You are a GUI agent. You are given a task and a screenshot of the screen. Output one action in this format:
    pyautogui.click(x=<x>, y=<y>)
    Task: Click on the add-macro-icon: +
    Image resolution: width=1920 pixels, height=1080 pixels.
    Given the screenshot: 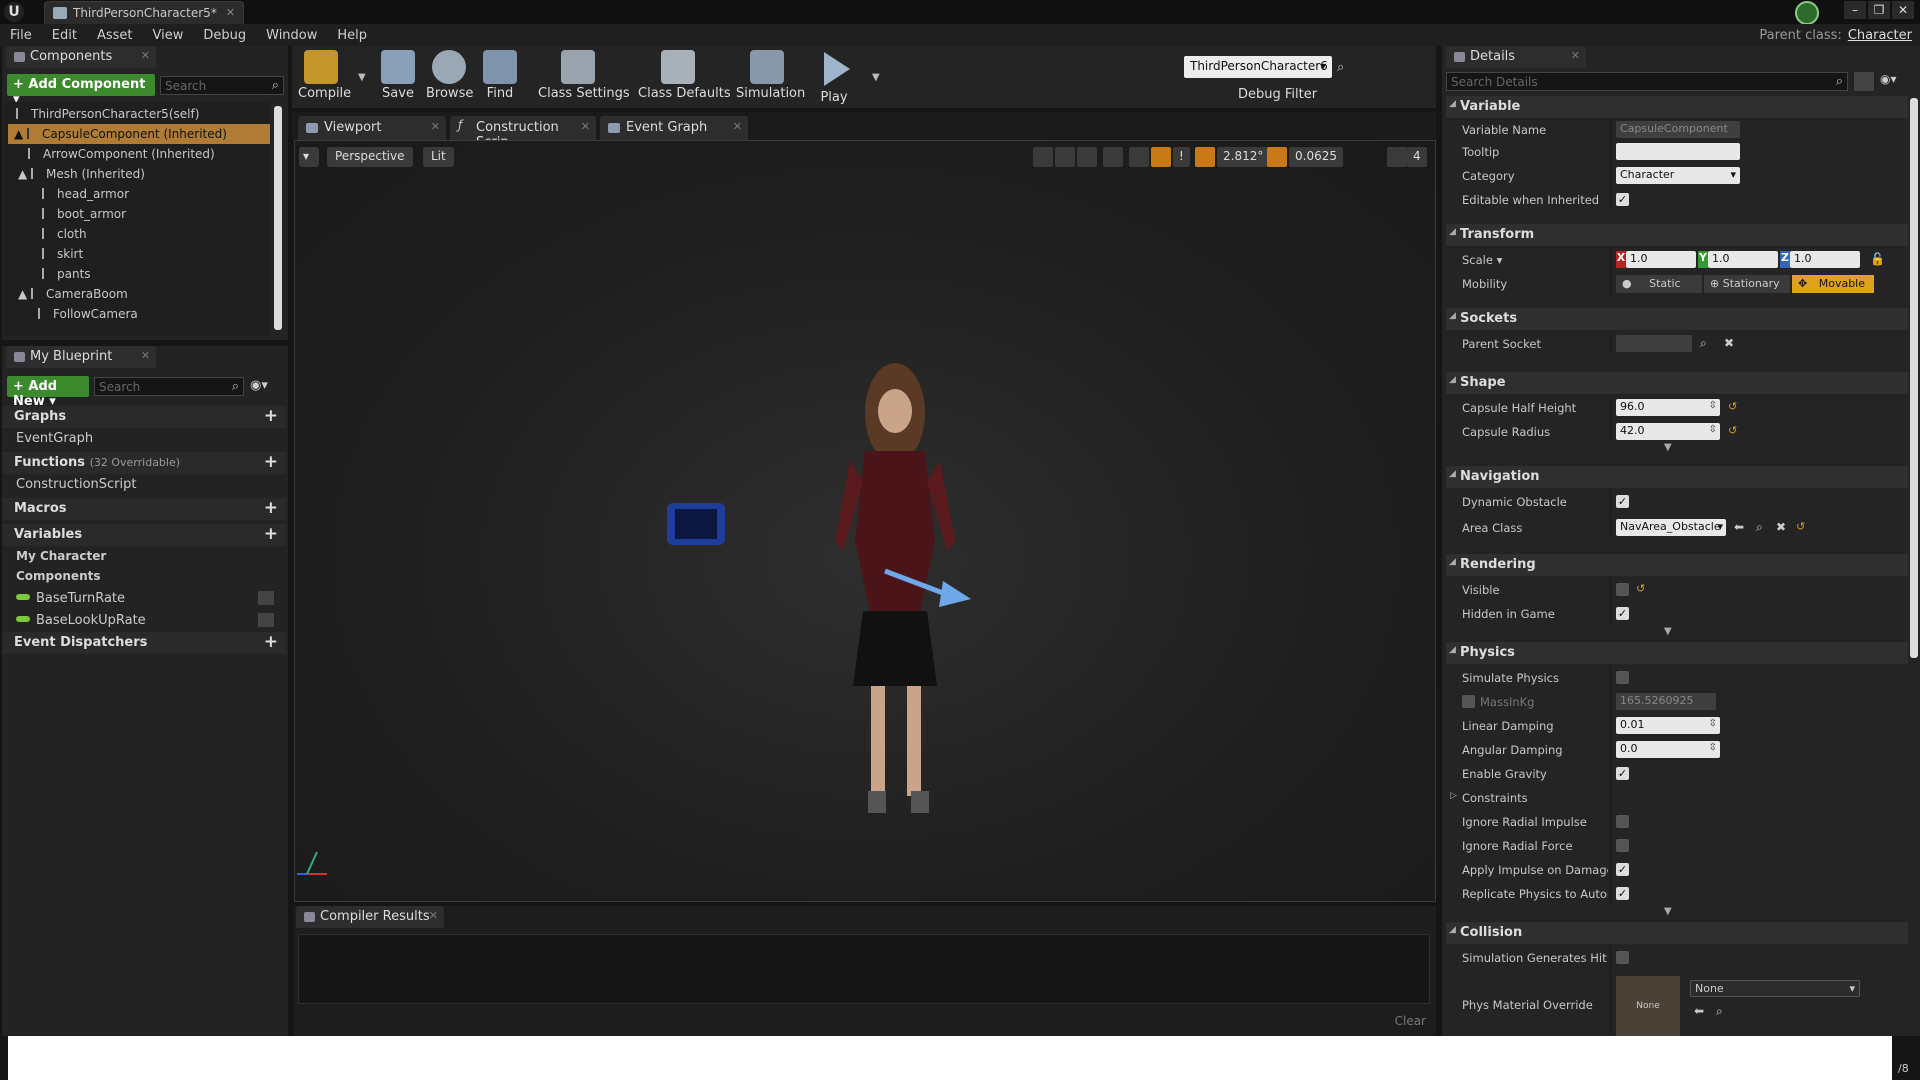 What is the action you would take?
    pyautogui.click(x=271, y=508)
    